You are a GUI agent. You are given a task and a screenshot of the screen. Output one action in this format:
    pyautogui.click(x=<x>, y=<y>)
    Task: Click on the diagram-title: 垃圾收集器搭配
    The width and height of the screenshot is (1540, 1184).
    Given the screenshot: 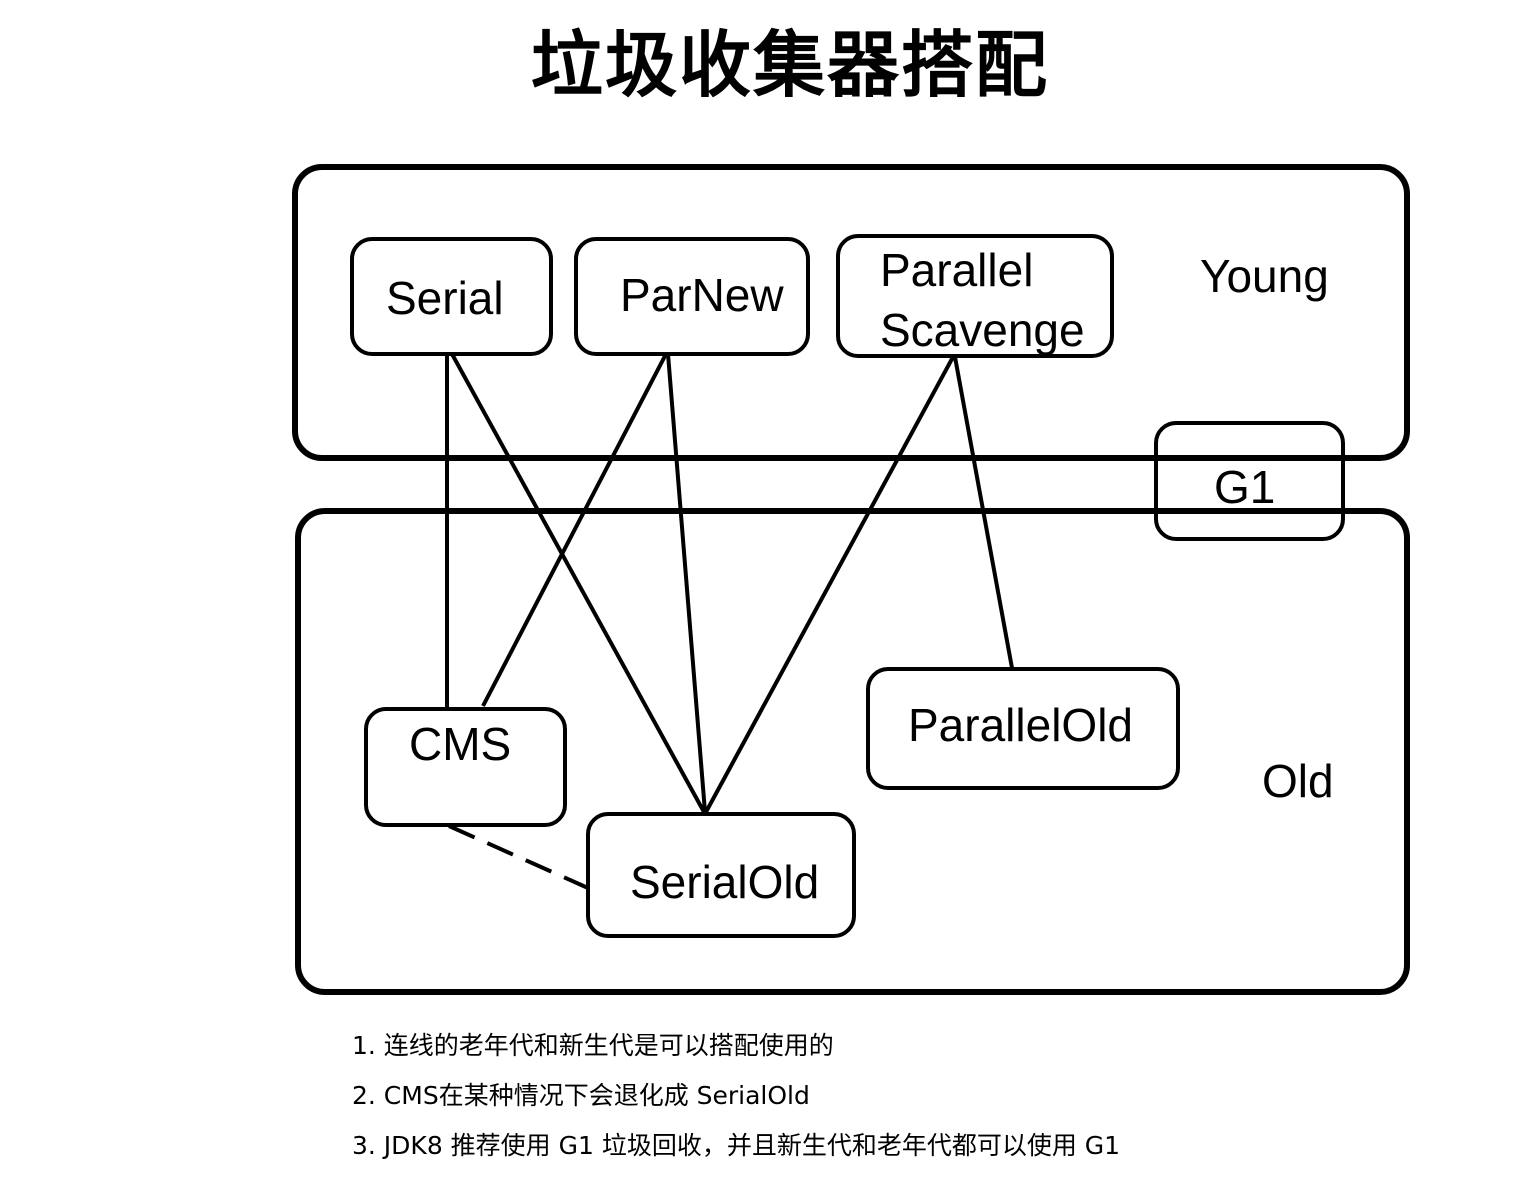 What is the action you would take?
    pyautogui.click(x=789, y=65)
    